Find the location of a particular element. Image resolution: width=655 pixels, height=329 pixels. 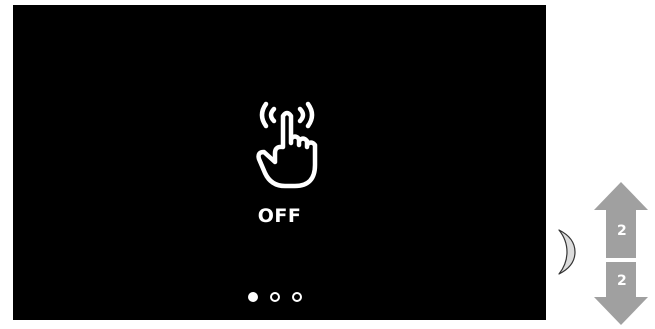

scroll-down-button: 2 is located at coordinates (621, 293).